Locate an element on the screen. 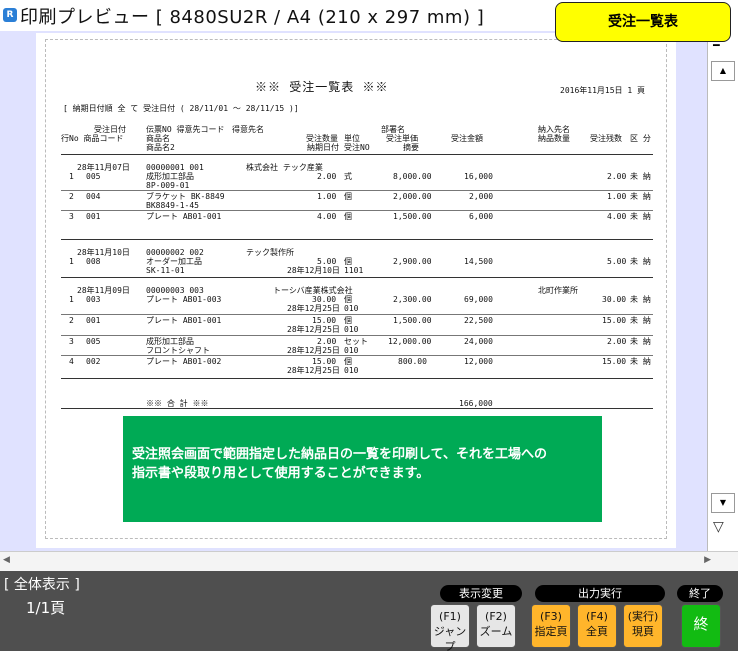  line-qty: 5.00 is located at coordinates (327, 261).